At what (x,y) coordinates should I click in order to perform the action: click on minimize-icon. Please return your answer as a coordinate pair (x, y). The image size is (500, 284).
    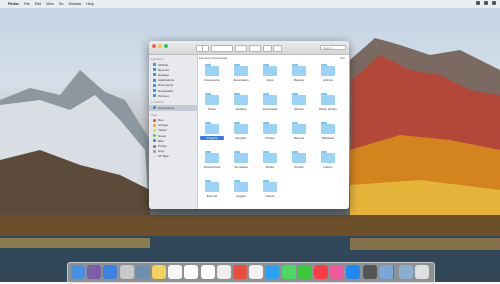
    Looking at the image, I should click on (160, 46).